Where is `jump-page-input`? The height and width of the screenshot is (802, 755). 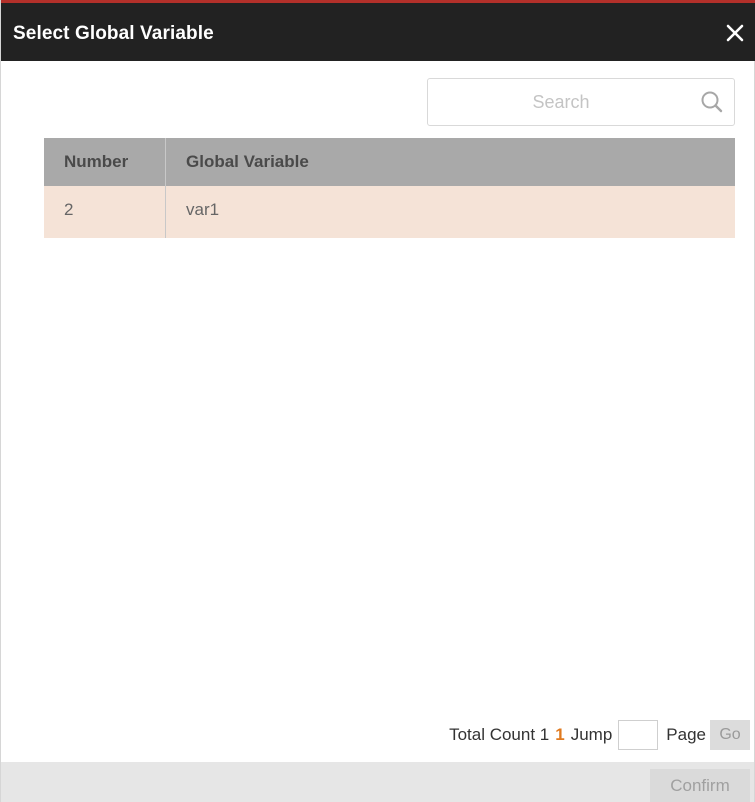 jump-page-input is located at coordinates (638, 735).